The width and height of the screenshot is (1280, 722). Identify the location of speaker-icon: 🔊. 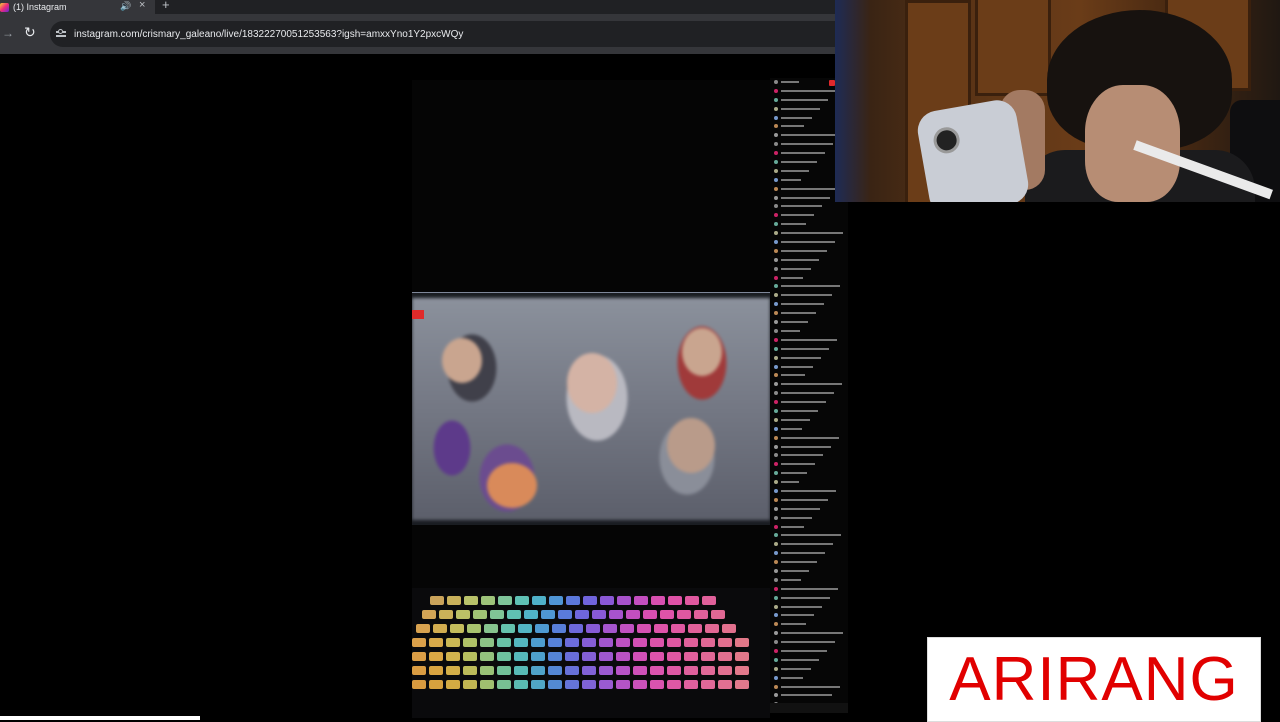
(125, 6).